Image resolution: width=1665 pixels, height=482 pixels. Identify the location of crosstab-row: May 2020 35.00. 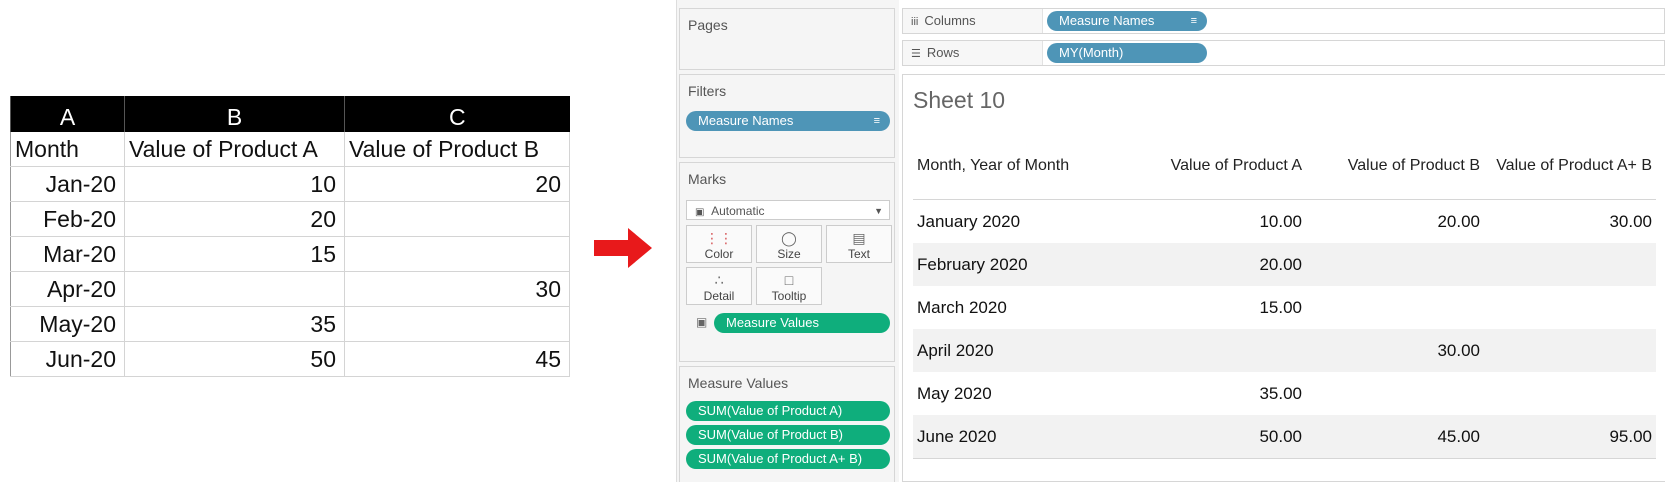
(1284, 393).